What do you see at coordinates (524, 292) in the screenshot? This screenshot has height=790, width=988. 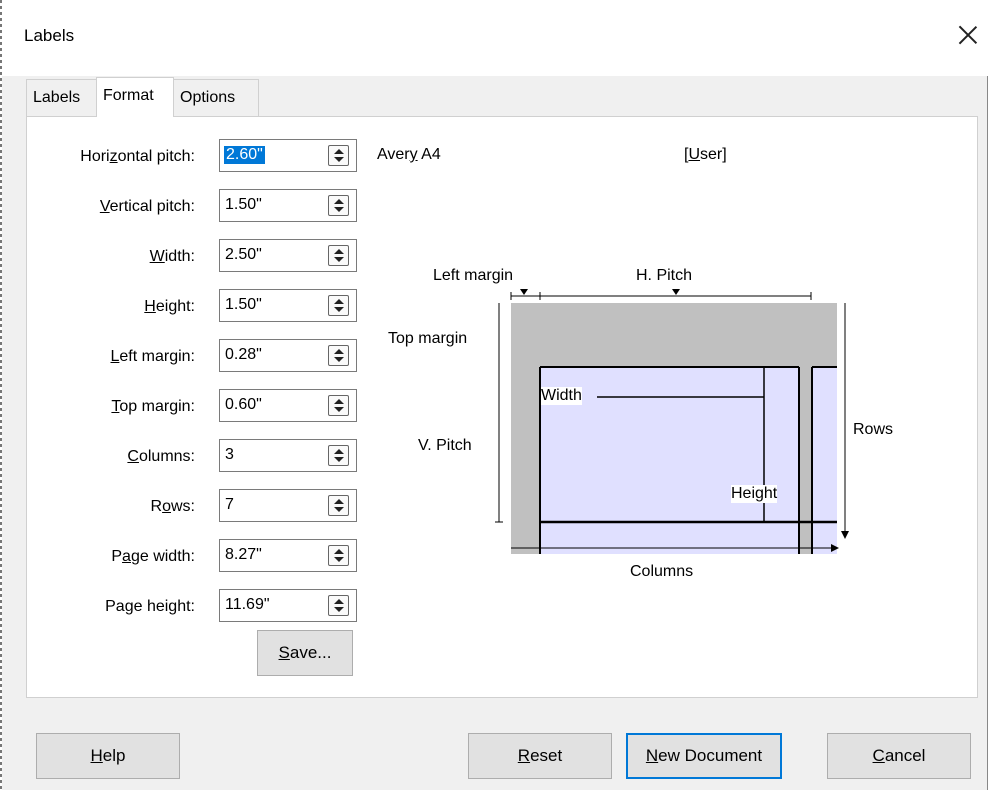 I see `left-margin-arrow` at bounding box center [524, 292].